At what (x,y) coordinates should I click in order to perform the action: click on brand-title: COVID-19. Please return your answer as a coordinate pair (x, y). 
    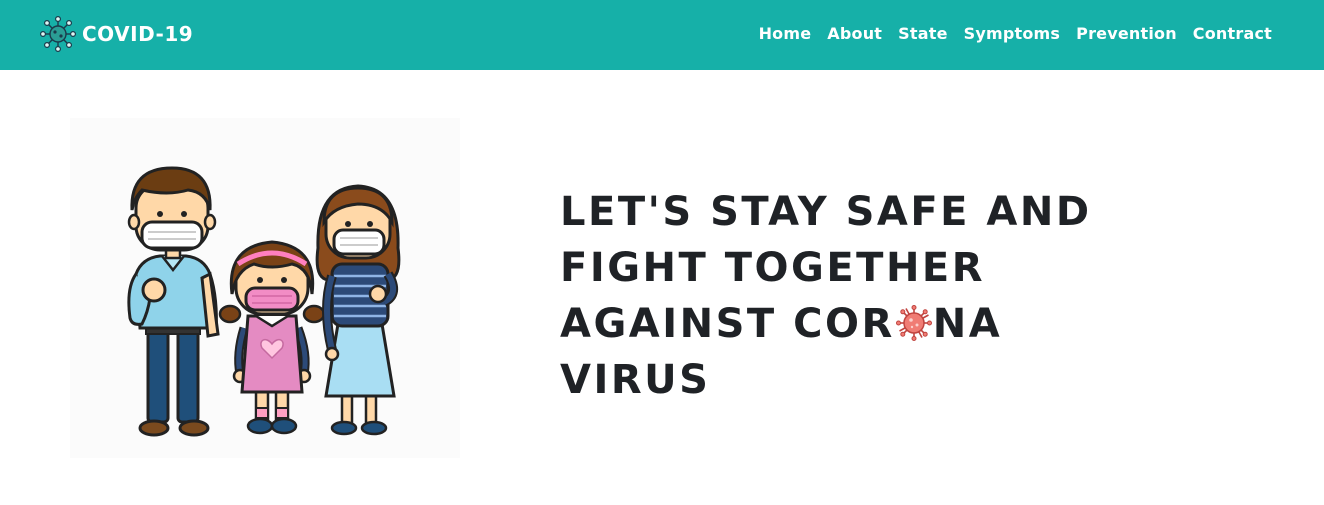
    Looking at the image, I should click on (138, 34).